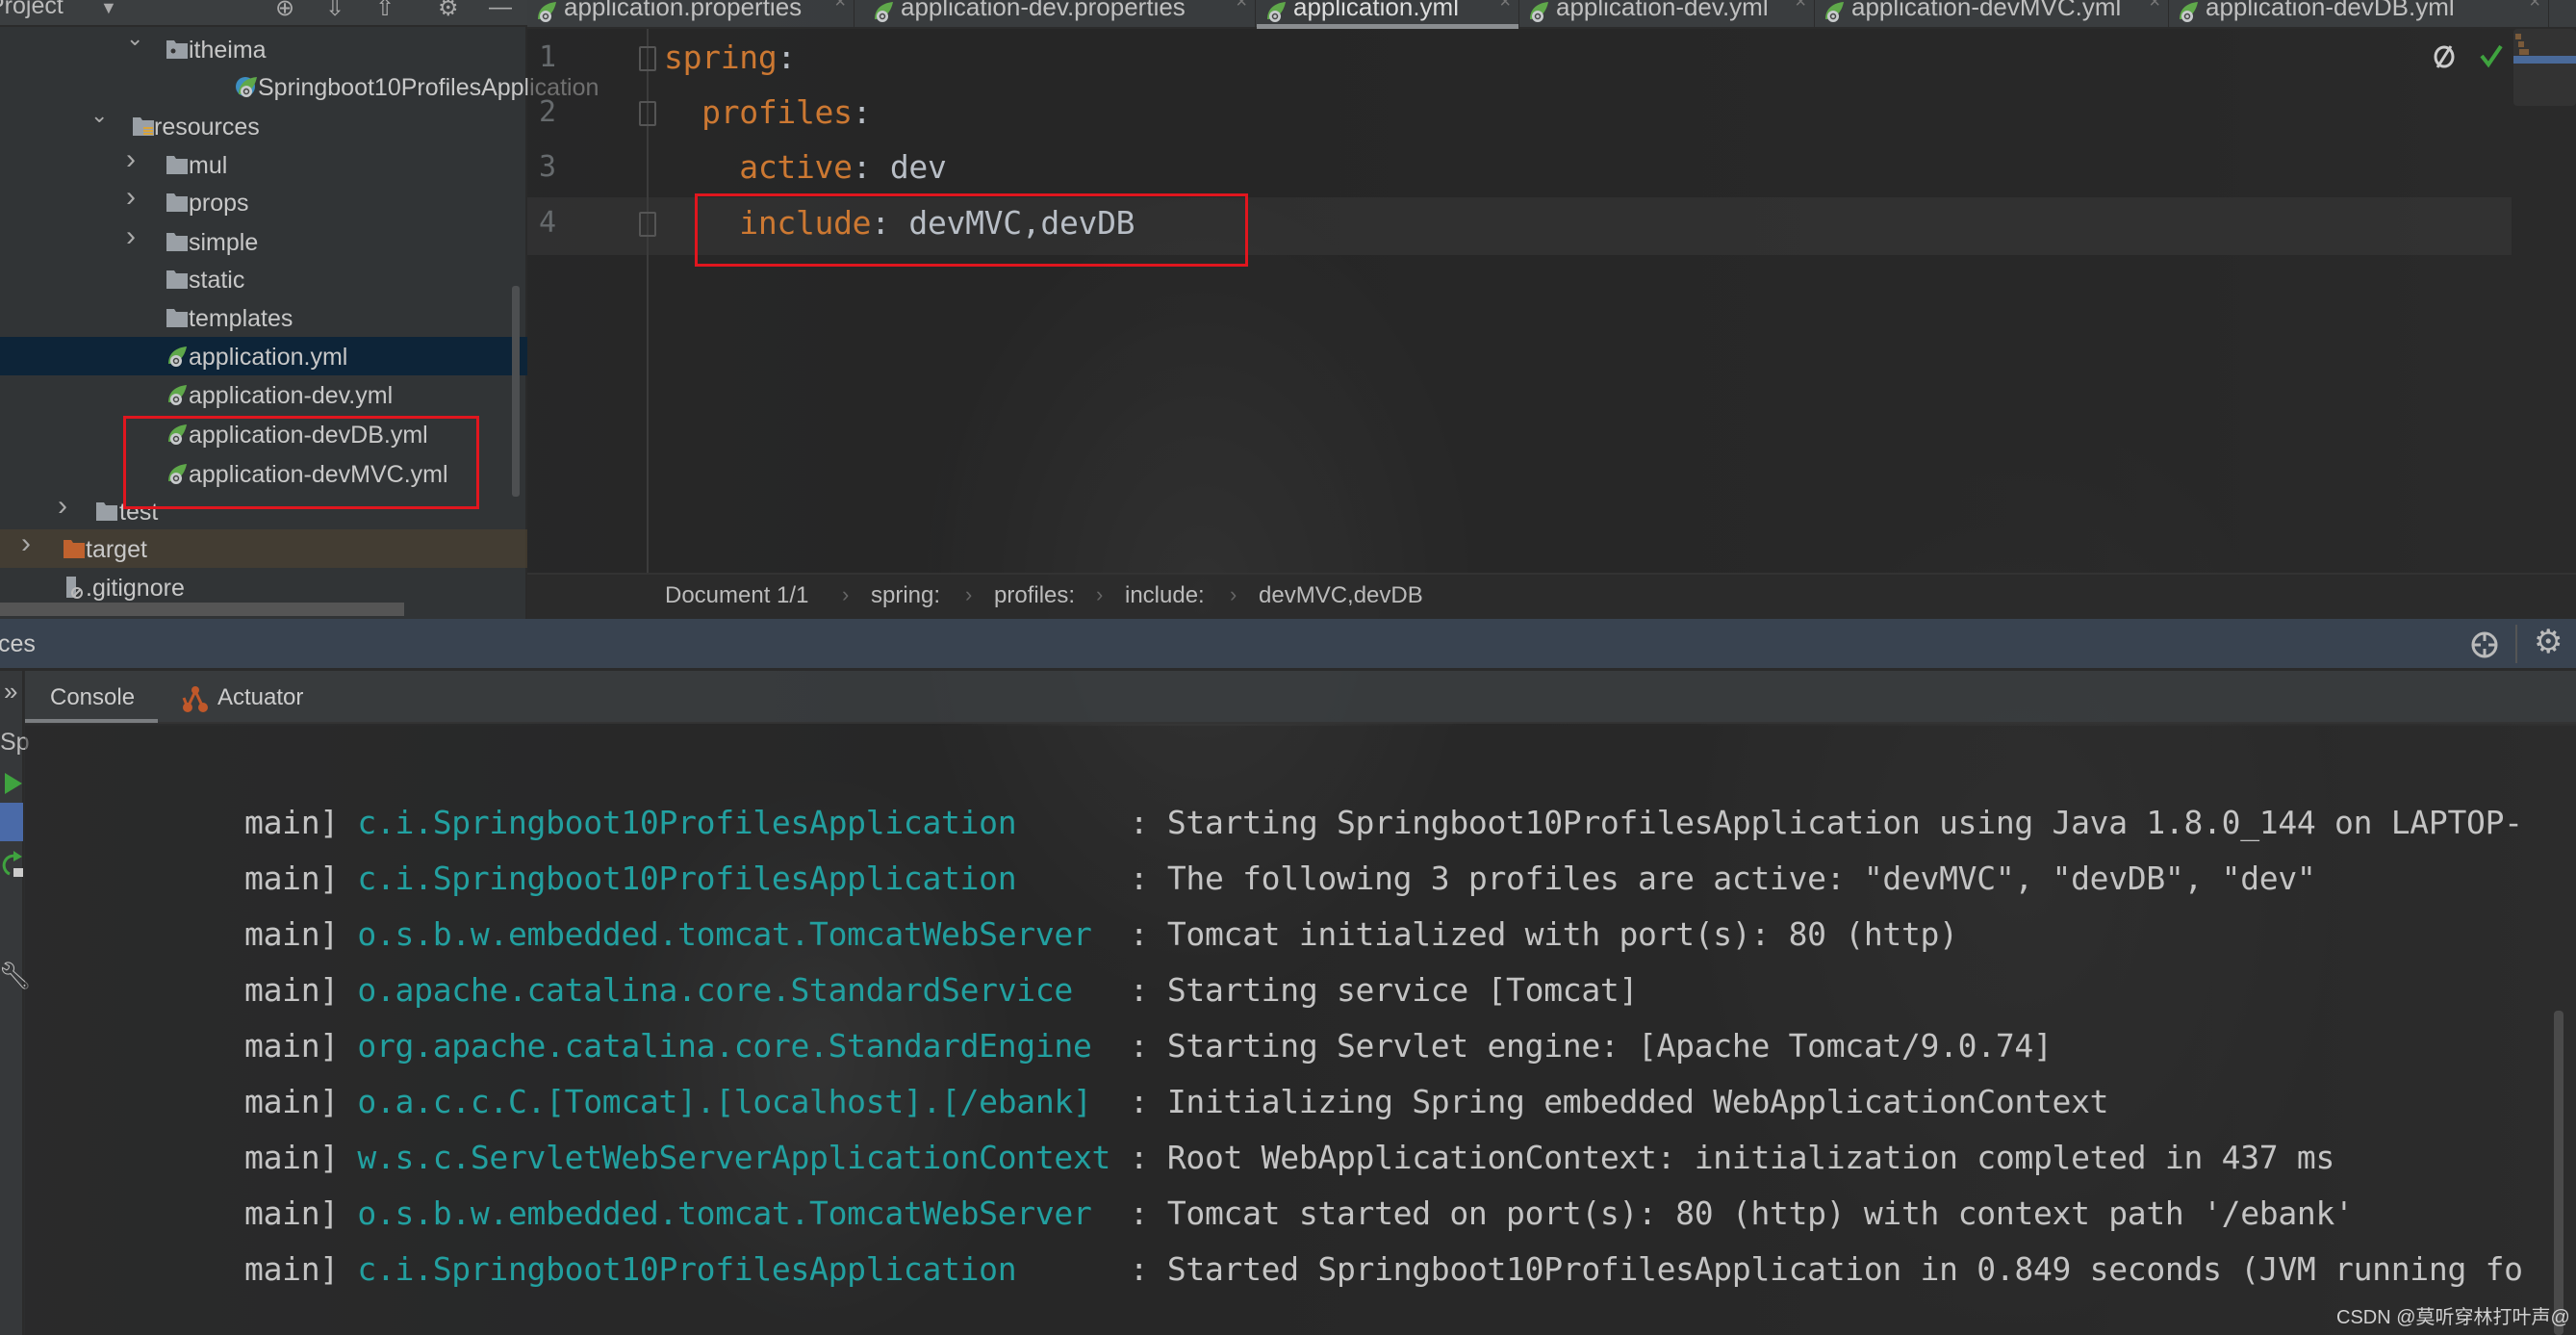 This screenshot has height=1335, width=2576. What do you see at coordinates (516, 391) in the screenshot?
I see `tree-scrollbar` at bounding box center [516, 391].